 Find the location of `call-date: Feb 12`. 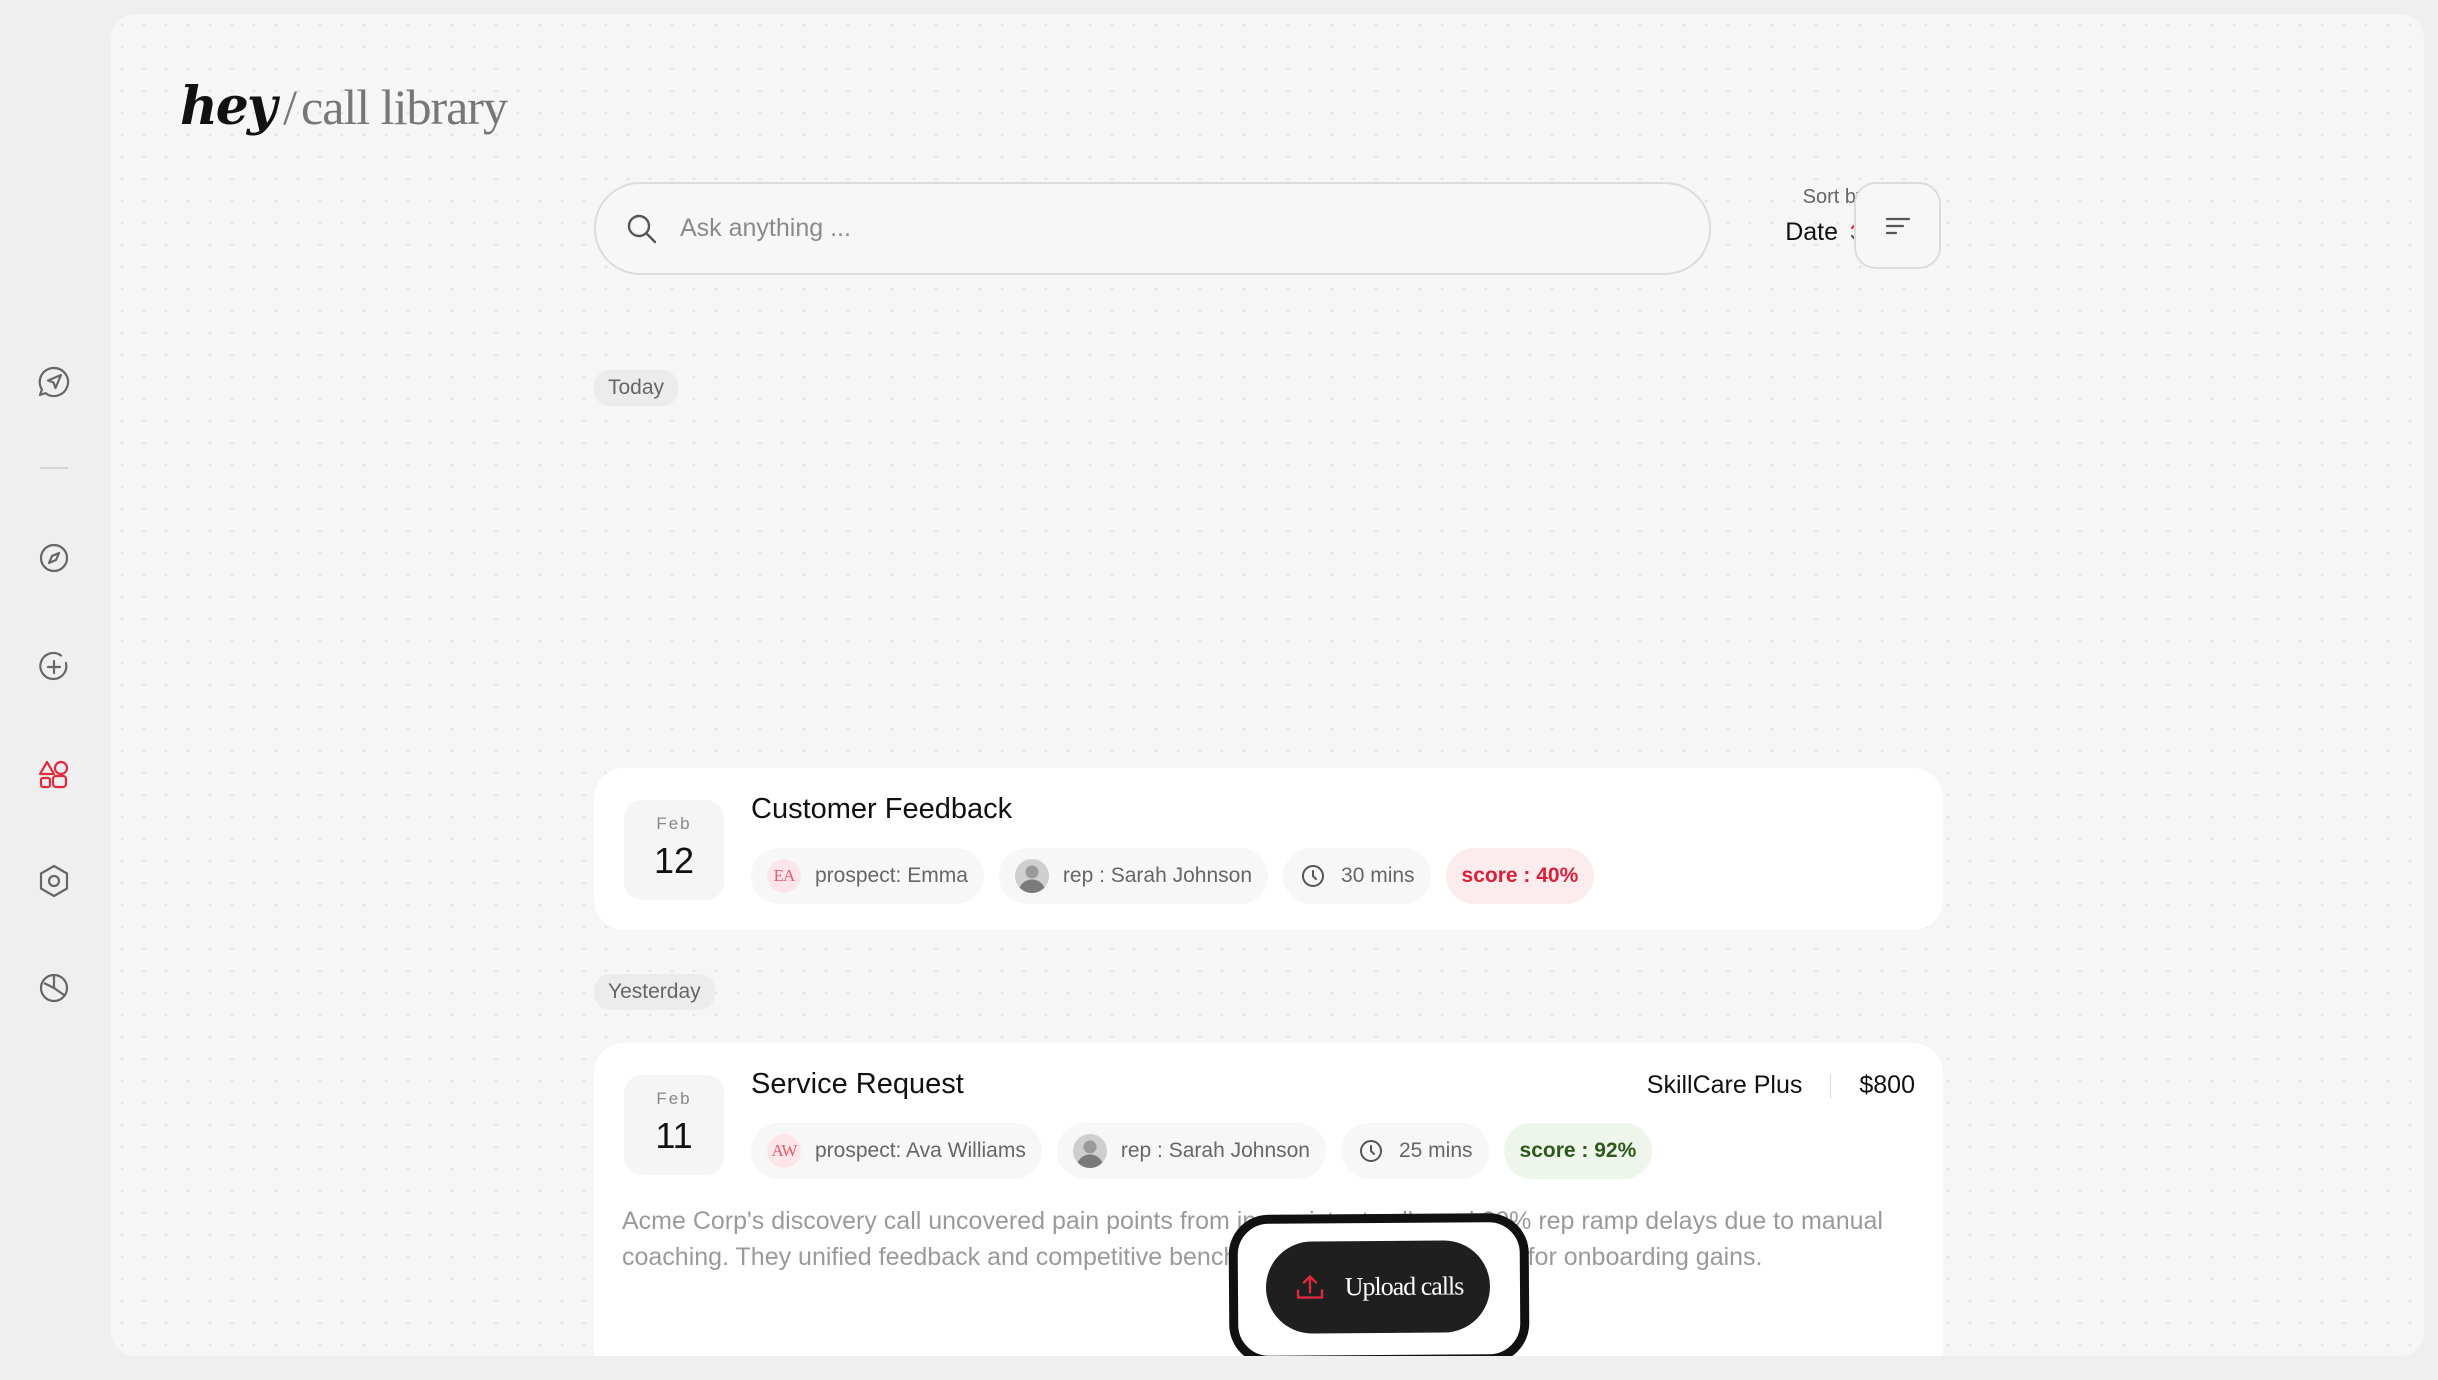

call-date: Feb 12 is located at coordinates (674, 850).